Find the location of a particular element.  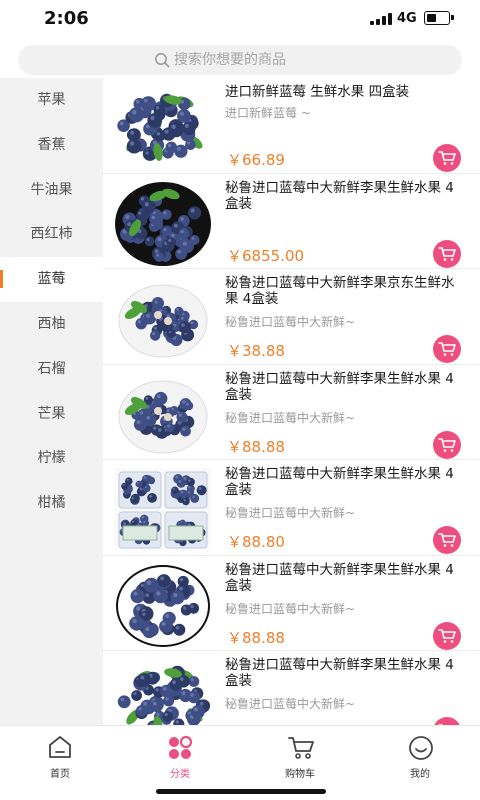

sidebar-item: 香蕉 is located at coordinates (51, 145).